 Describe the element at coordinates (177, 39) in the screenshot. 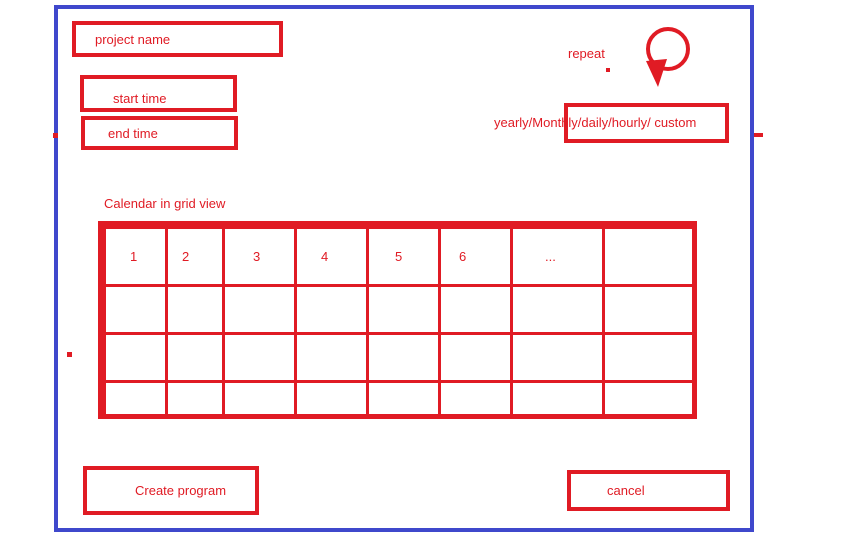

I see `project-name-input: project name` at that location.